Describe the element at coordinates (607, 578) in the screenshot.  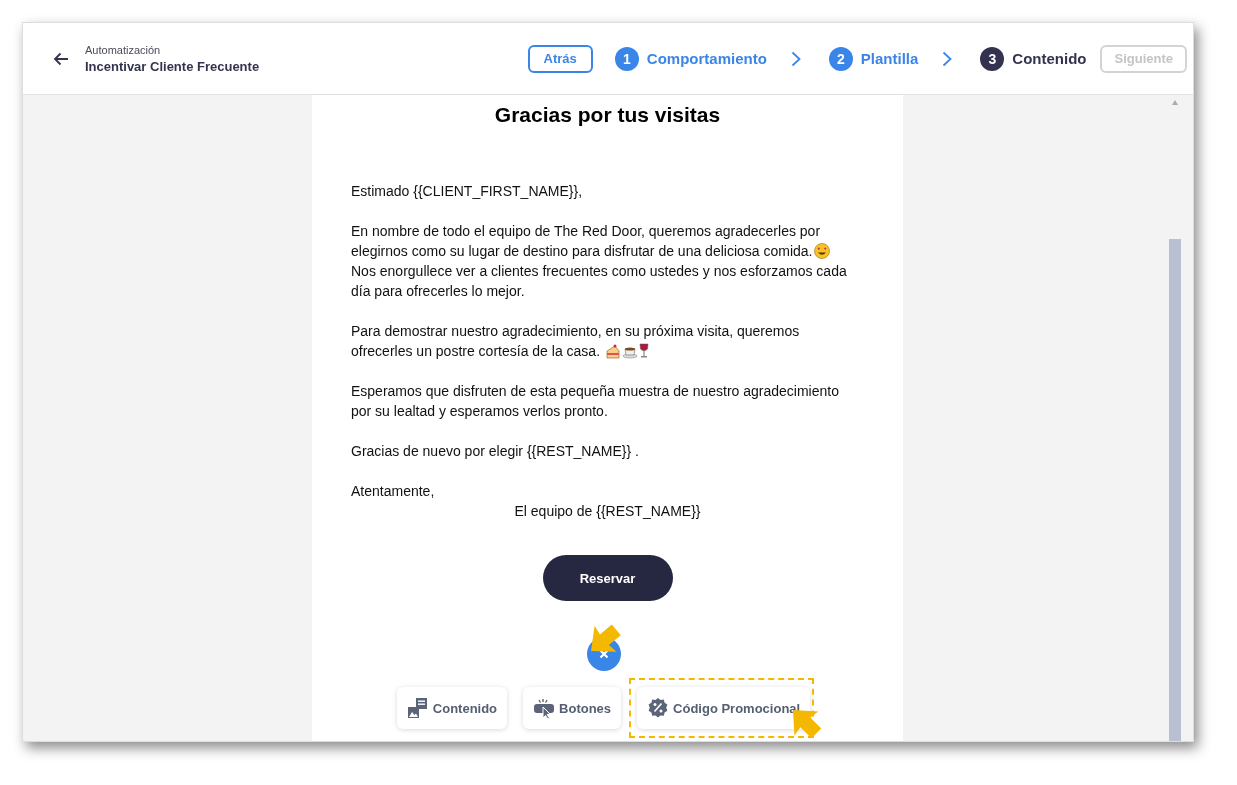
I see `reserve-button: Reservar` at that location.